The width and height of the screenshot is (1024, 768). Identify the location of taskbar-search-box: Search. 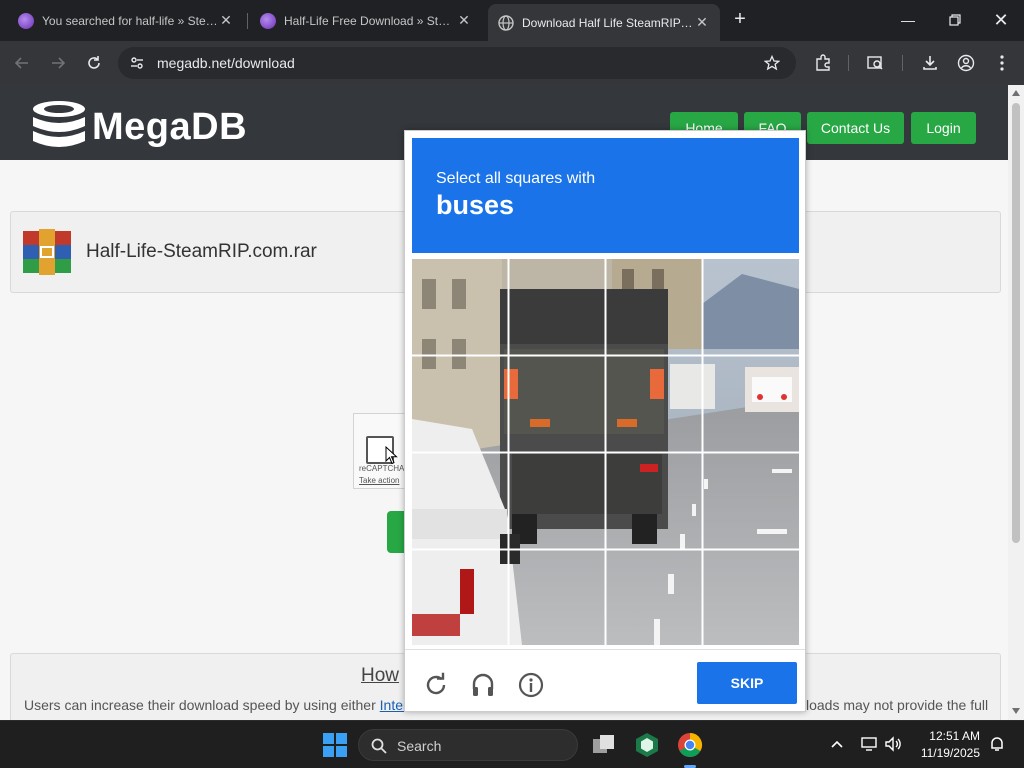
(468, 745).